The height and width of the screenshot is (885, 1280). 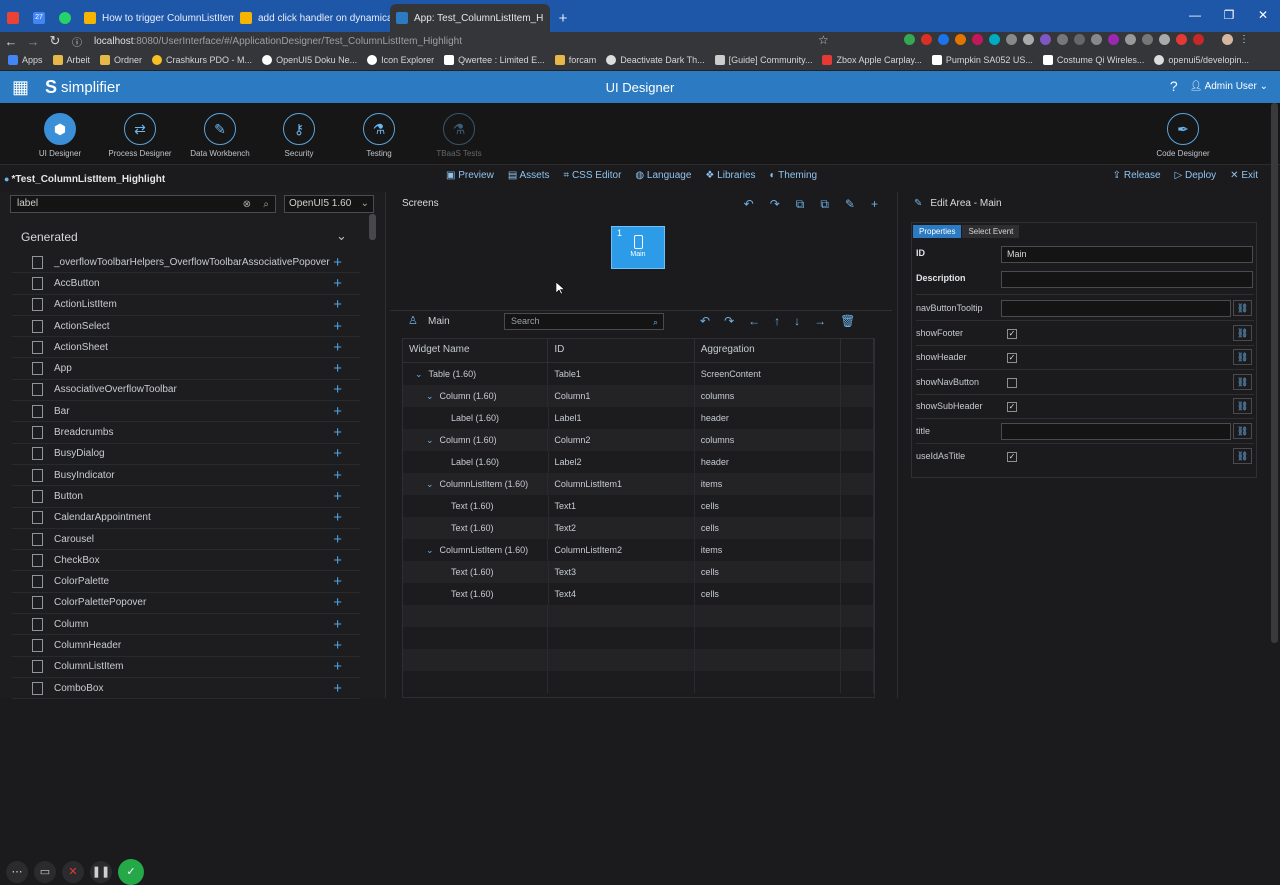 What do you see at coordinates (400, 60) in the screenshot?
I see `bookmark-item: Icon Explorer` at bounding box center [400, 60].